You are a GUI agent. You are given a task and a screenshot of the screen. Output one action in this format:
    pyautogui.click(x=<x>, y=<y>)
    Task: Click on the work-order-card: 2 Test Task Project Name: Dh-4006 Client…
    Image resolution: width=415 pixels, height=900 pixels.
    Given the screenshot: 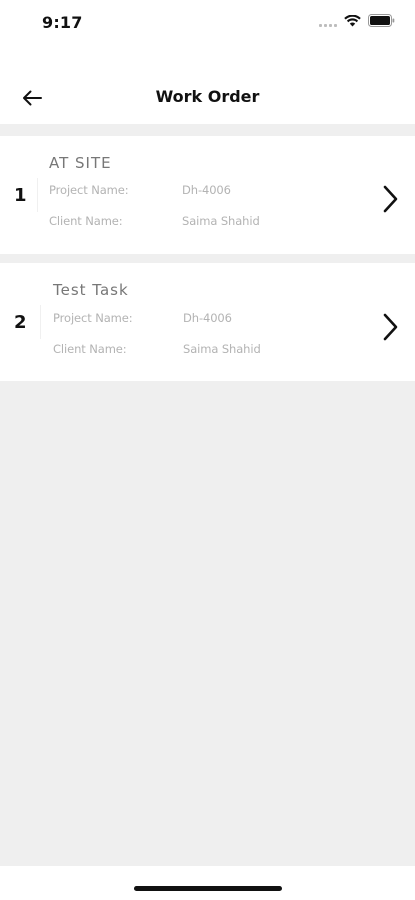 What is the action you would take?
    pyautogui.click(x=207, y=322)
    